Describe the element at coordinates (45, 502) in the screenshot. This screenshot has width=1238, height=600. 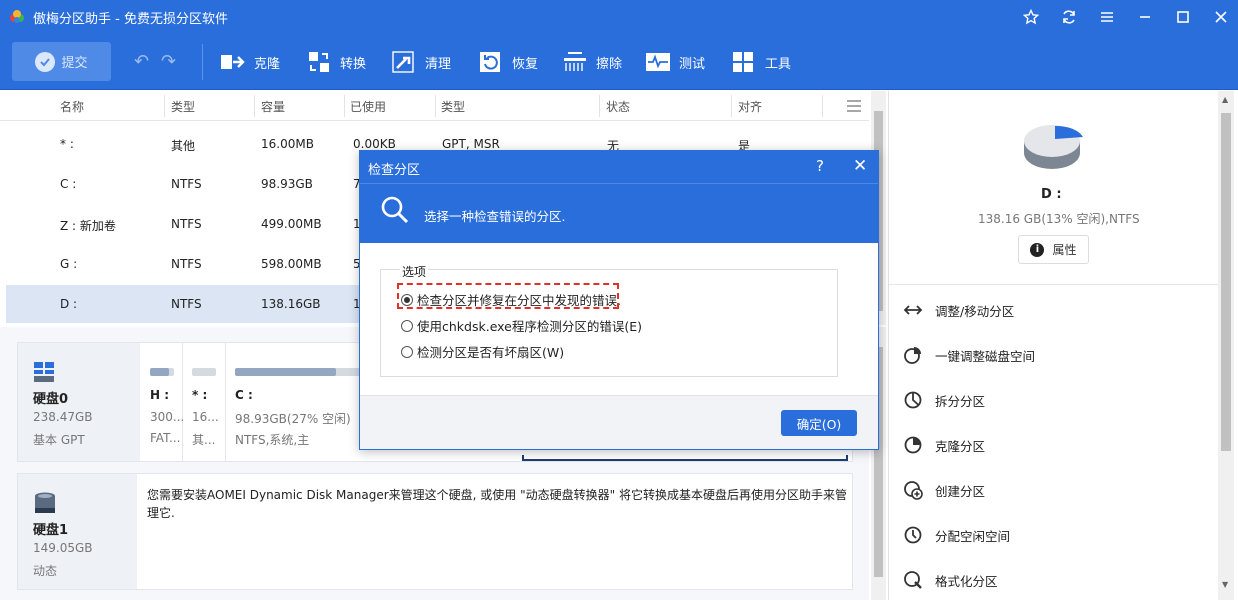
I see `hdd-disk-icon` at that location.